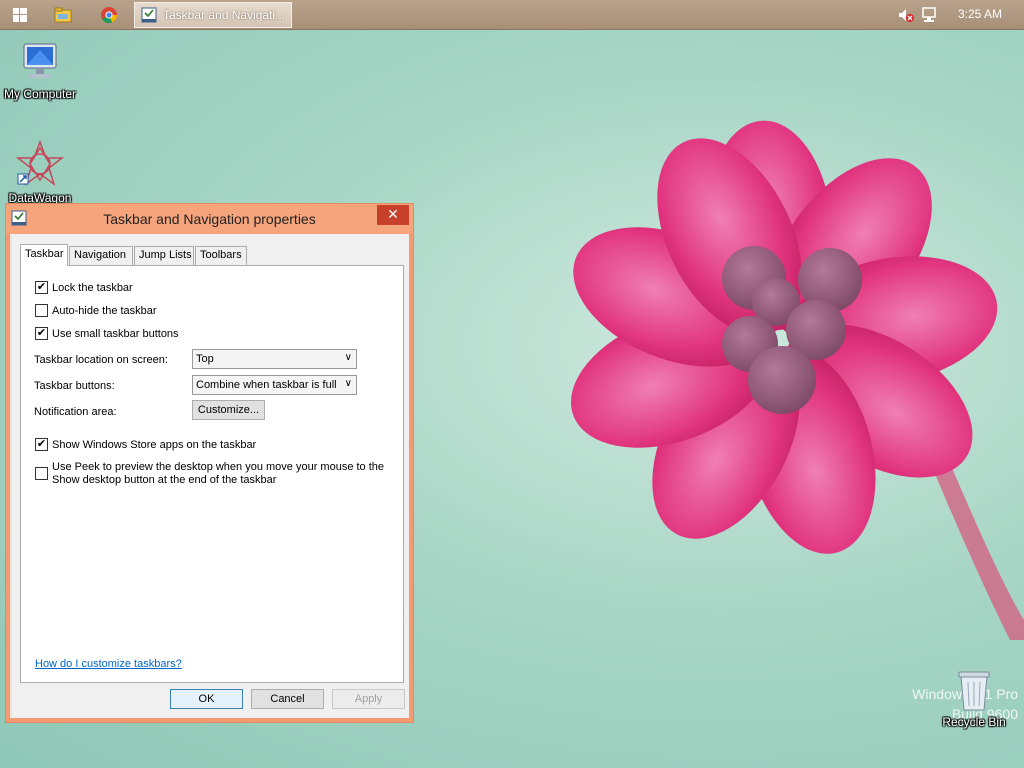 The width and height of the screenshot is (1024, 768). Describe the element at coordinates (274, 359) in the screenshot. I see `location-dropdown: Top ∨` at that location.